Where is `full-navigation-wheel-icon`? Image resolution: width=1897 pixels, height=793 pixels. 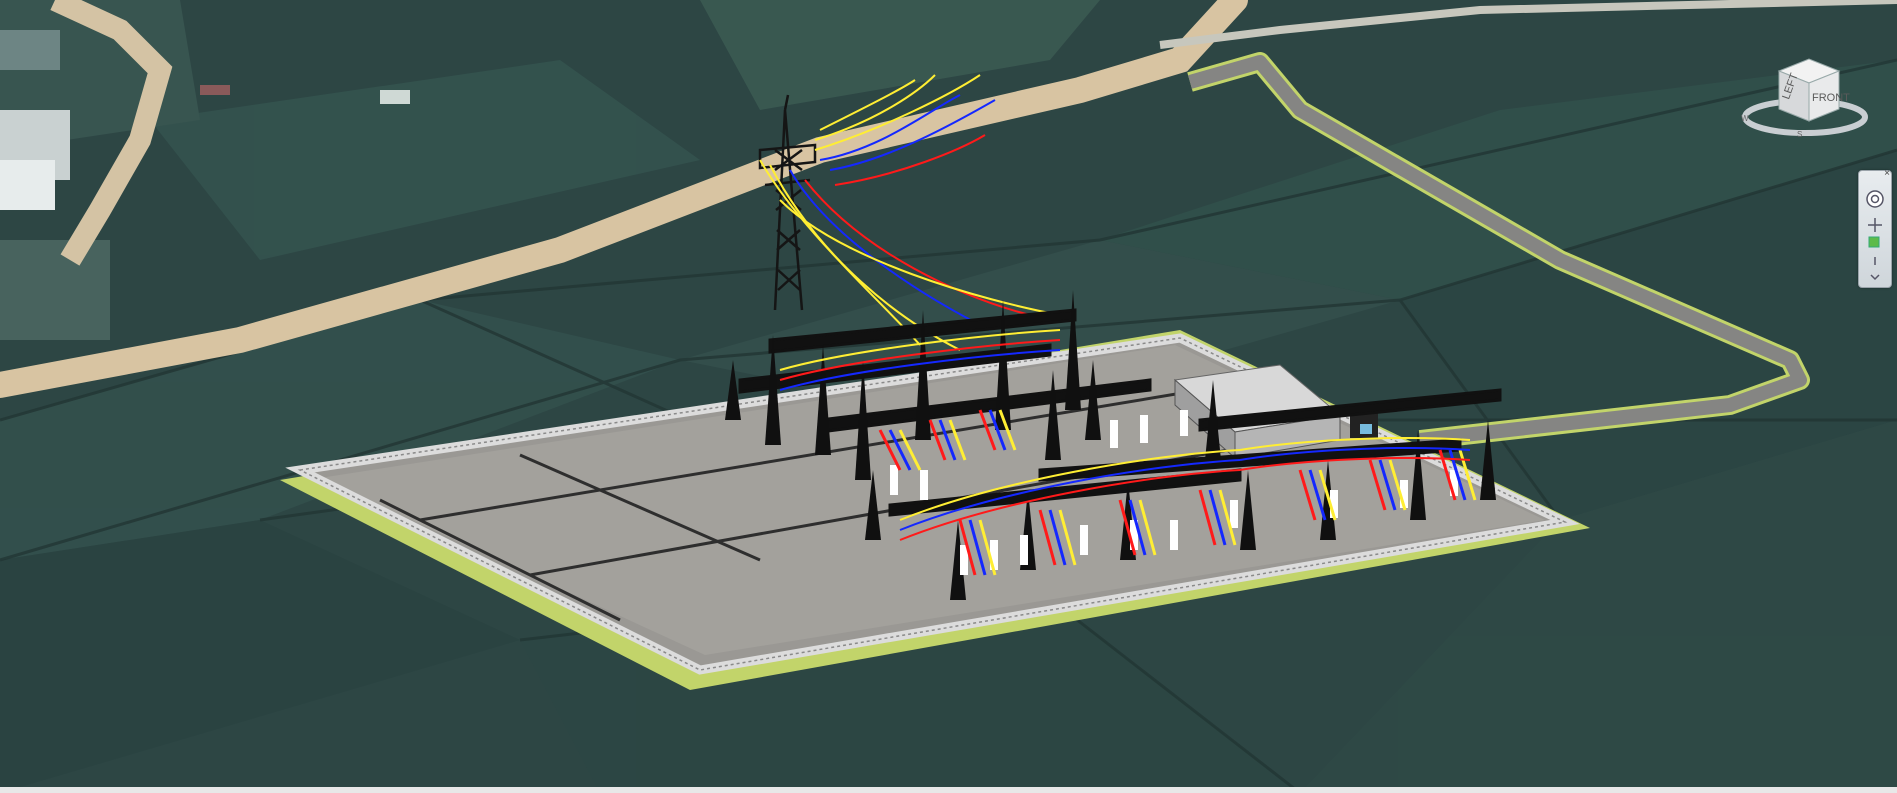
full-navigation-wheel-icon is located at coordinates (1875, 199).